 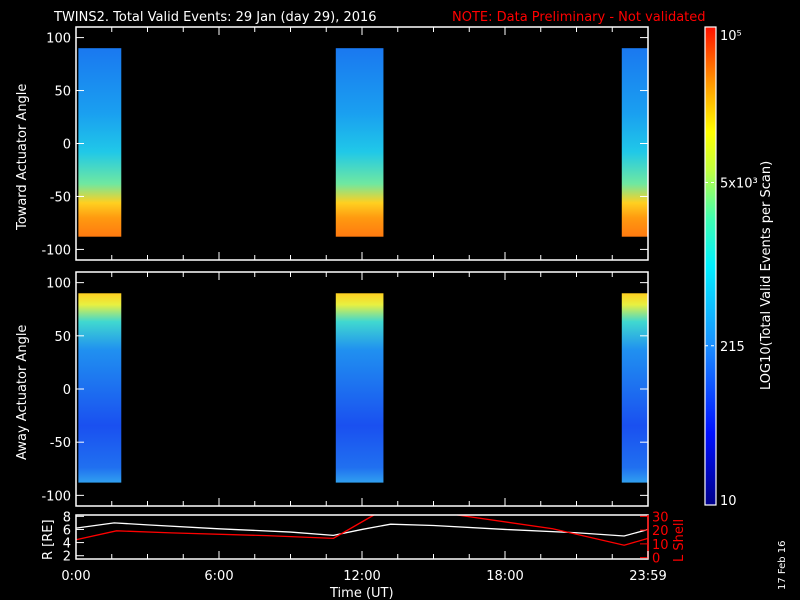 What do you see at coordinates (60, 197) in the screenshot?
I see `panel-1-ytick-label: -50` at bounding box center [60, 197].